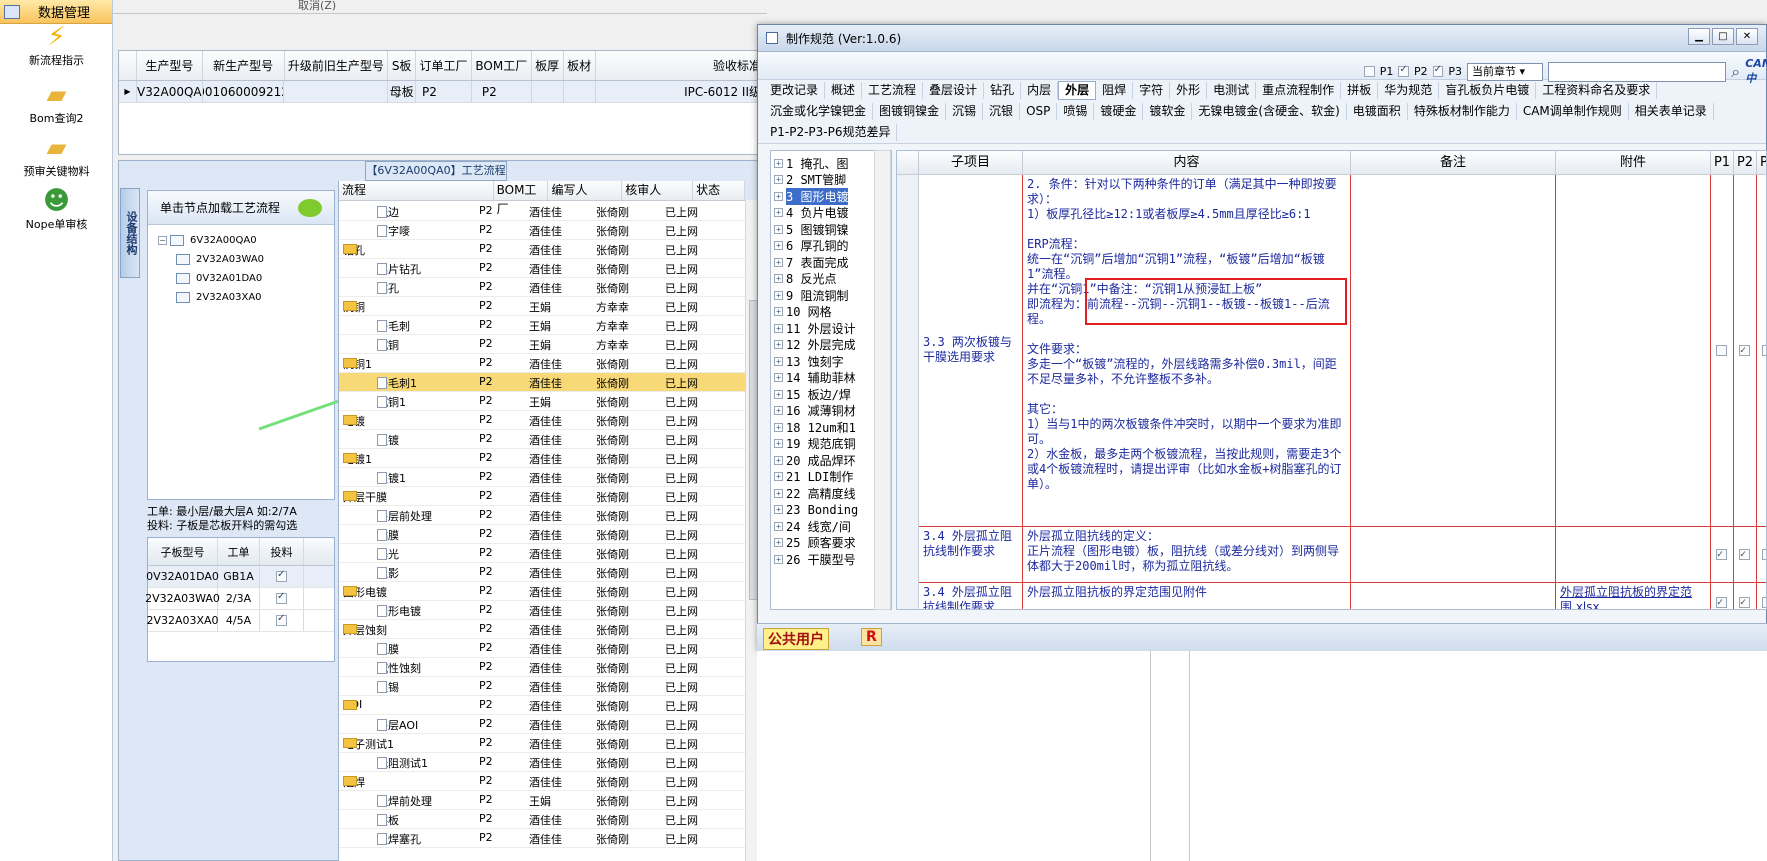 The image size is (1767, 861). What do you see at coordinates (824, 163) in the screenshot?
I see `chapter-item: +1 掩孔、图` at bounding box center [824, 163].